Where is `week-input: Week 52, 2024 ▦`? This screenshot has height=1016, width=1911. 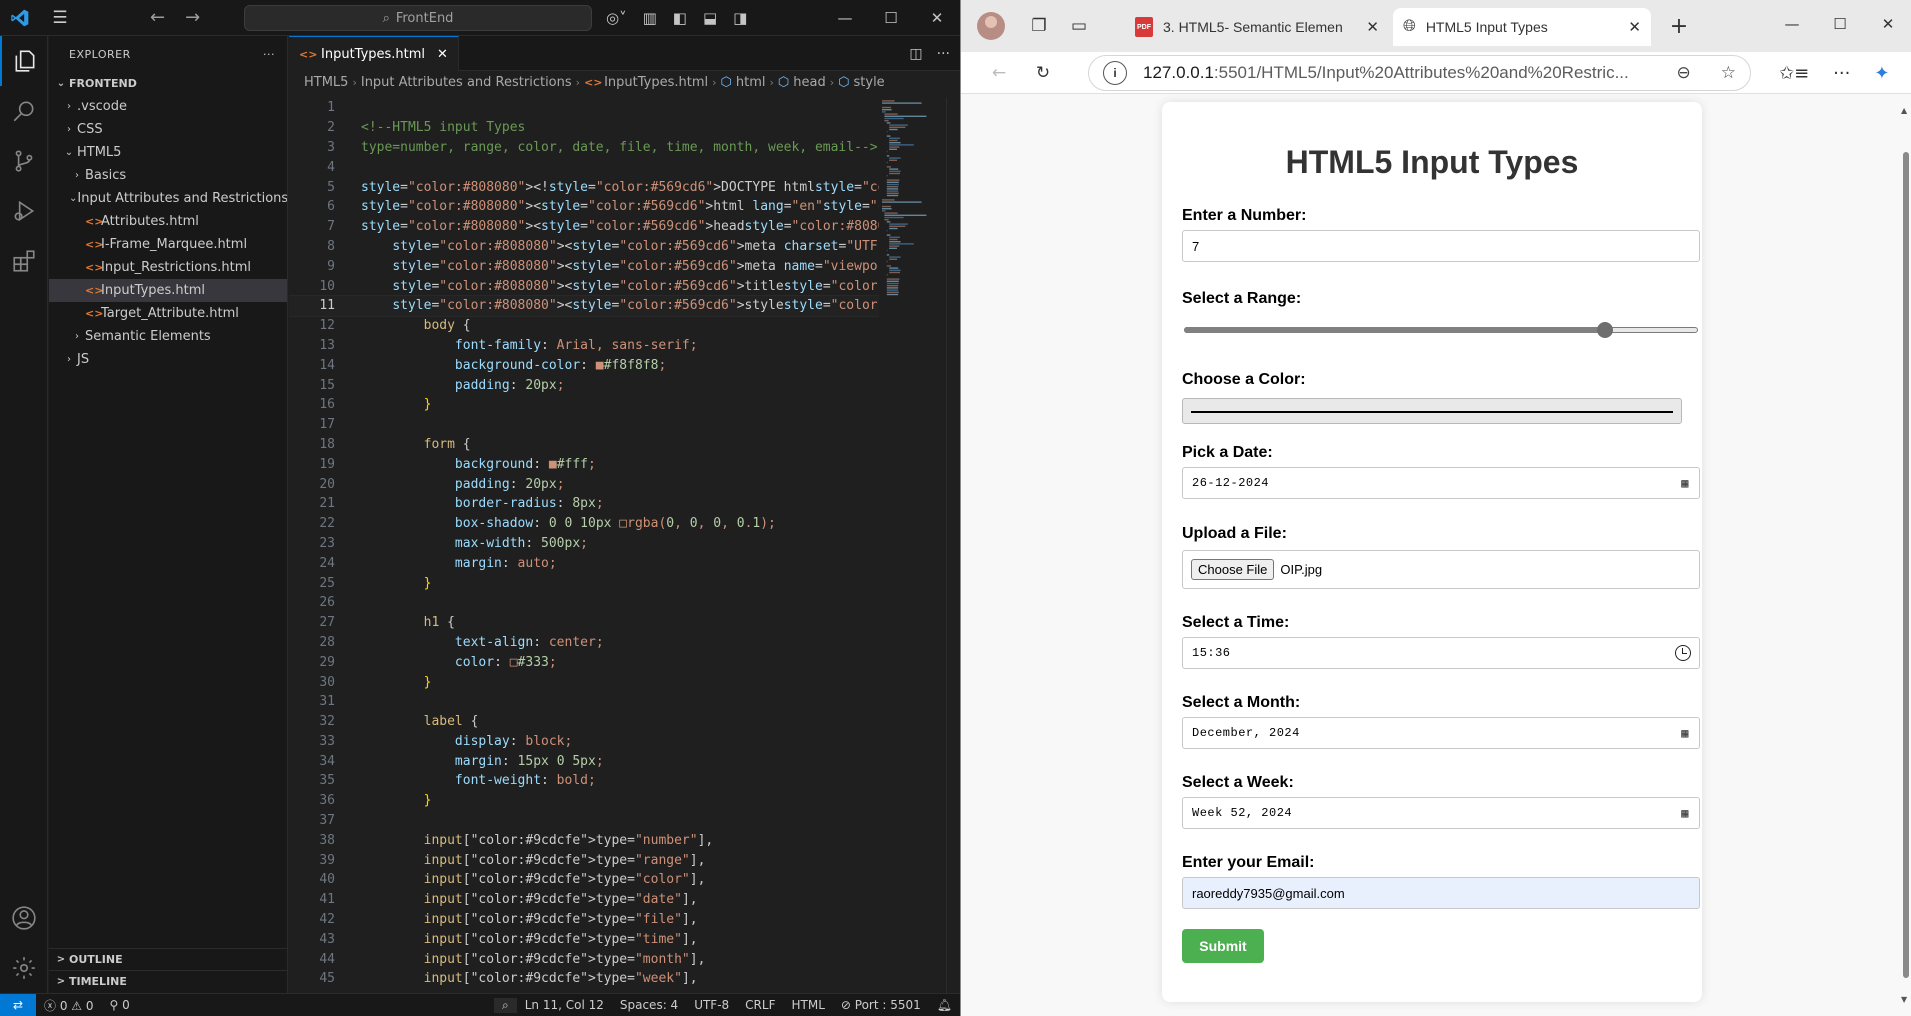
week-input: Week 52, 2024 ▦ is located at coordinates (1441, 813).